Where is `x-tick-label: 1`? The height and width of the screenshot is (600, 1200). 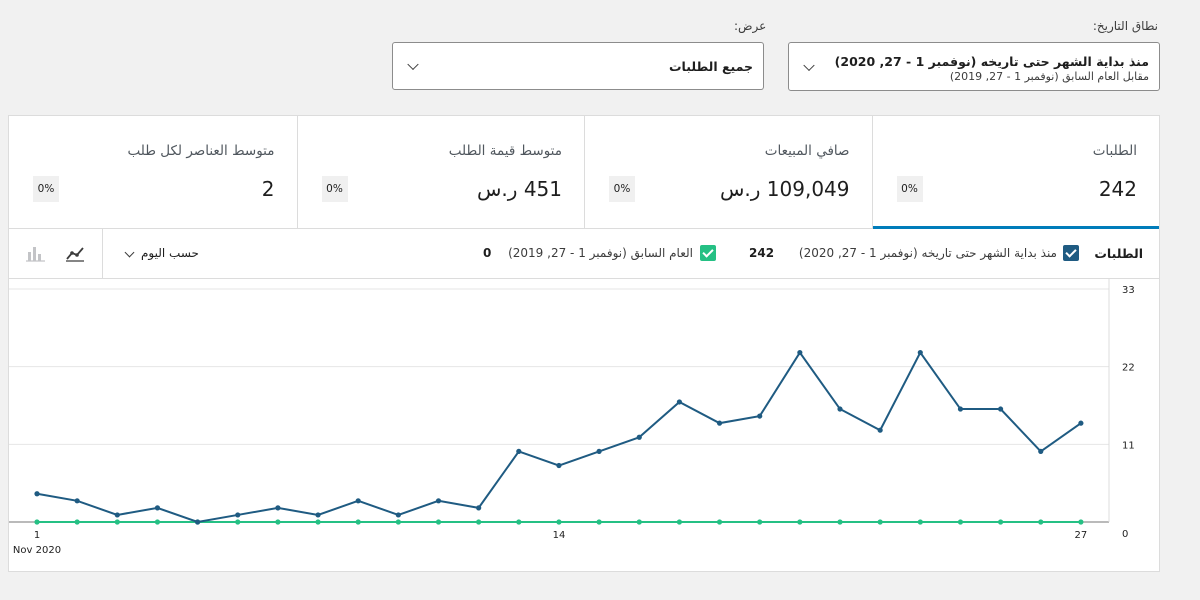
x-tick-label: 1 is located at coordinates (37, 535).